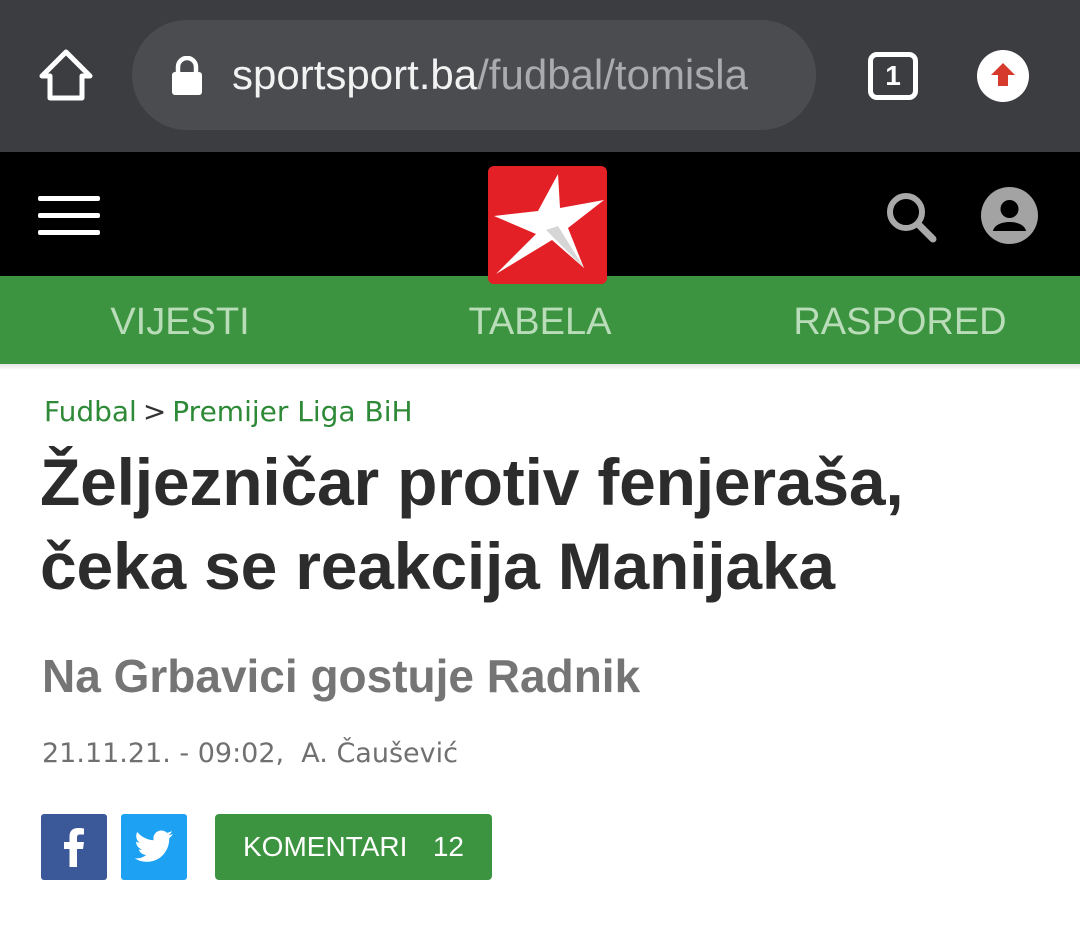 The height and width of the screenshot is (948, 1080). Describe the element at coordinates (612, 74) in the screenshot. I see `url-path: /fudbal/tomisla` at that location.